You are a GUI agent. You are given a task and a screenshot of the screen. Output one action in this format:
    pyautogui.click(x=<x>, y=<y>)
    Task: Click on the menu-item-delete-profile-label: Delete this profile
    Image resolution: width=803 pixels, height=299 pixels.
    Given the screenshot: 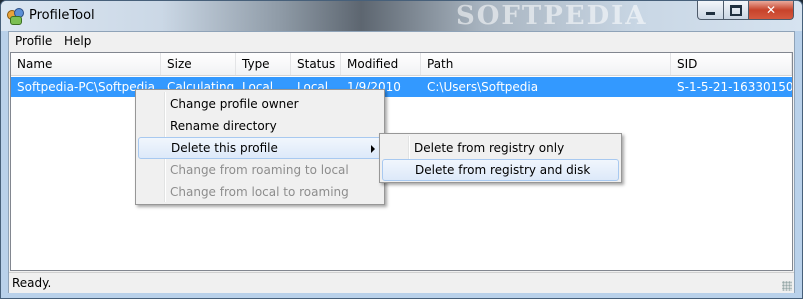 What is the action you would take?
    pyautogui.click(x=224, y=148)
    